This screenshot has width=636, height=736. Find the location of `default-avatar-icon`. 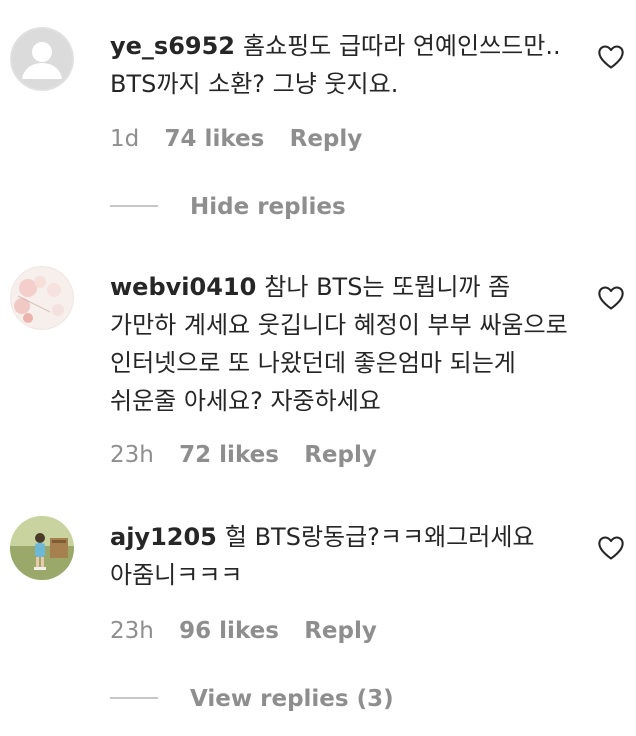

default-avatar-icon is located at coordinates (42, 59).